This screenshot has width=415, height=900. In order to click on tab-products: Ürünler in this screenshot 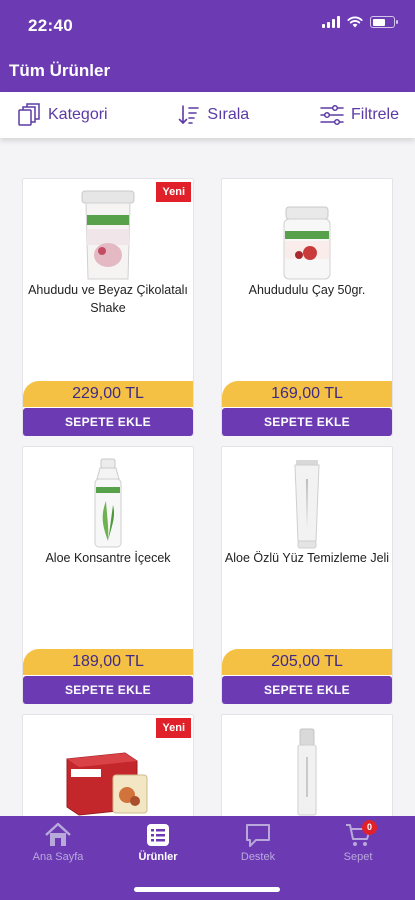, I will do `click(158, 842)`.